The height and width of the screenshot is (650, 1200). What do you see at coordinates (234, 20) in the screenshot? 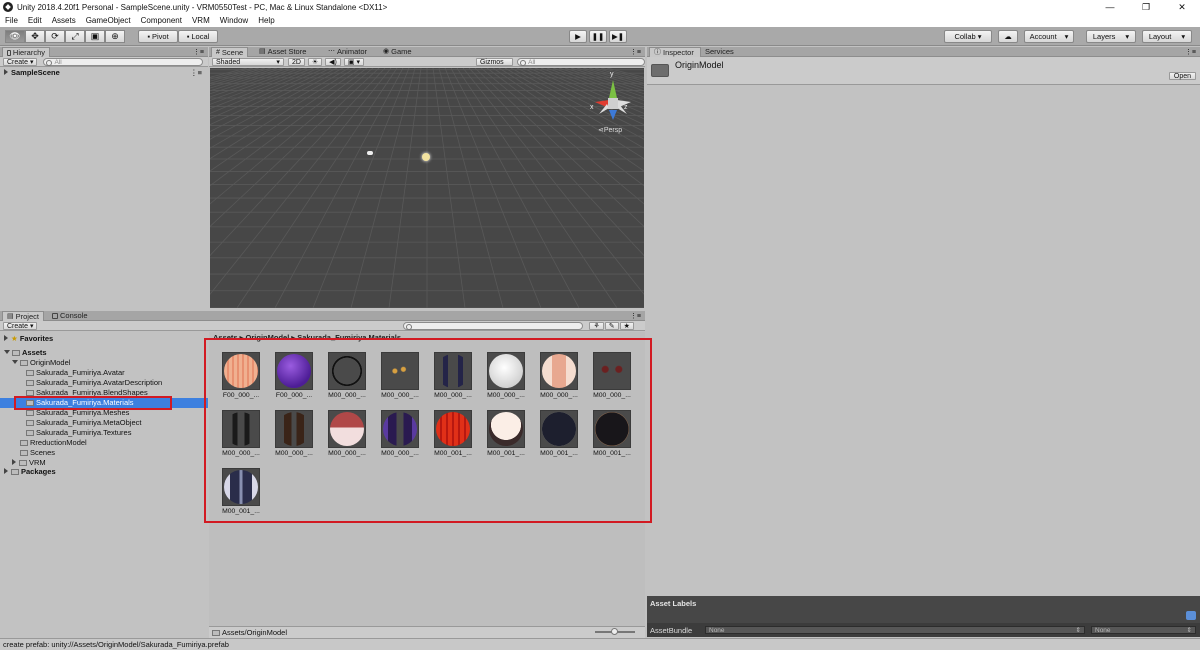
I see `menu-window: Window` at bounding box center [234, 20].